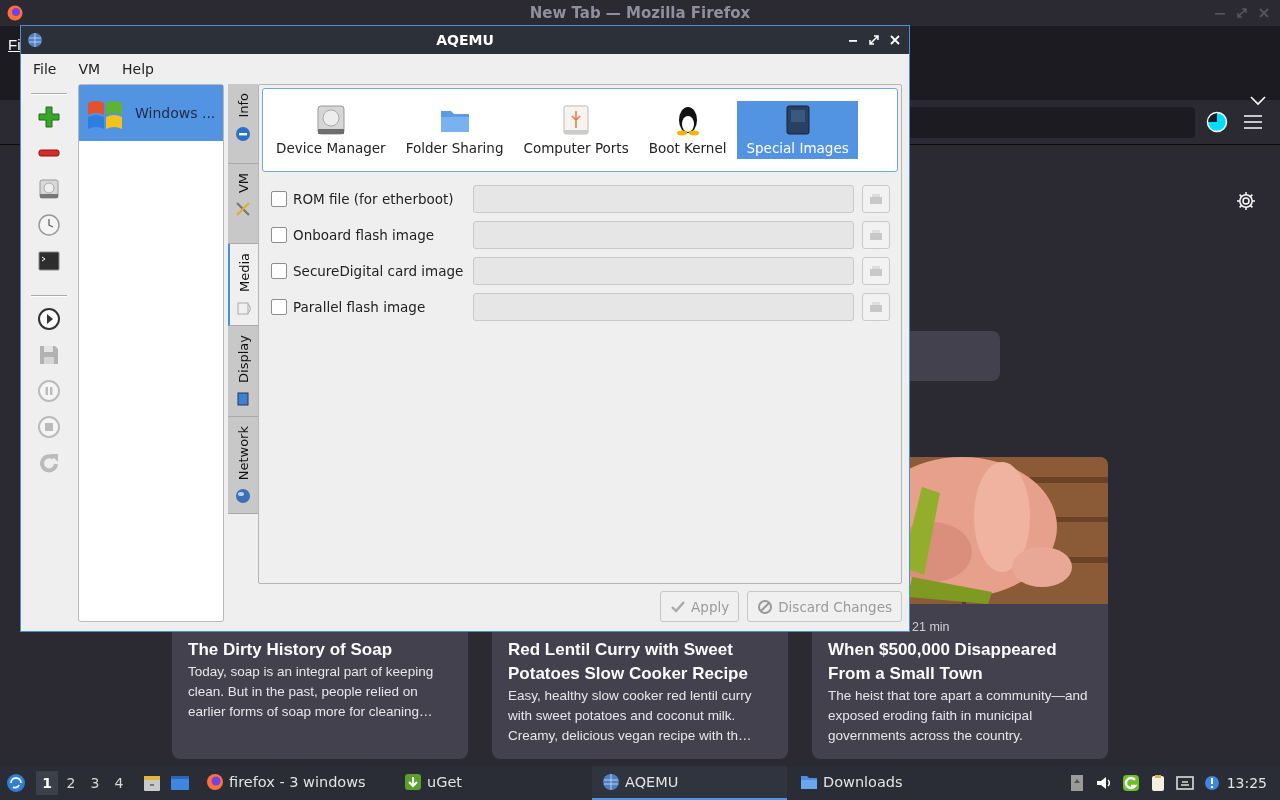  I want to click on story-title: The Dirty History of Soap, so click(291, 650).